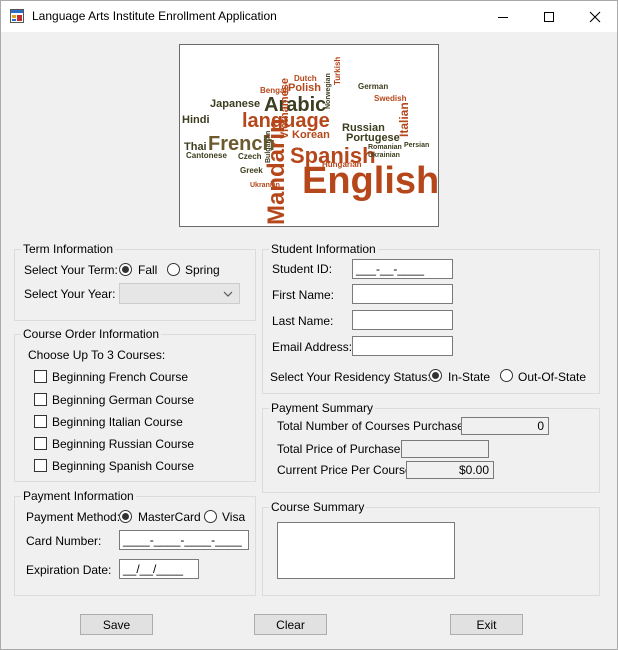 This screenshot has width=618, height=650. I want to click on fall-radio, so click(125, 269).